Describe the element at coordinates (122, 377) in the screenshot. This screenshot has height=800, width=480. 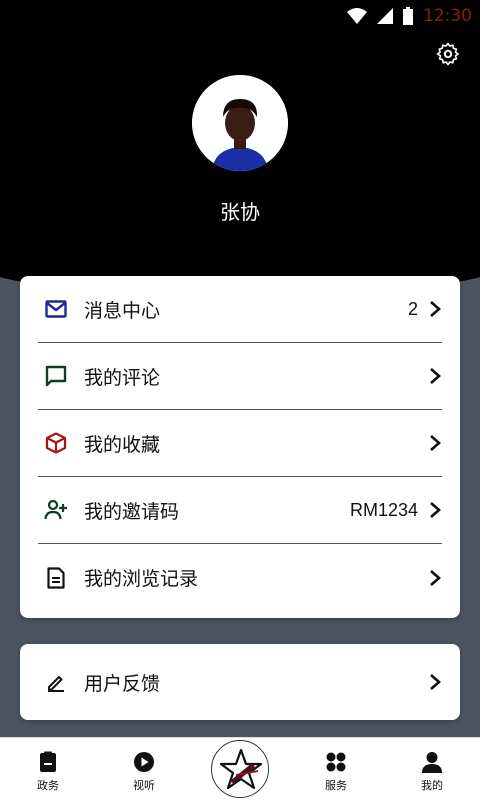
I see `menu-item-label: 我的评论` at that location.